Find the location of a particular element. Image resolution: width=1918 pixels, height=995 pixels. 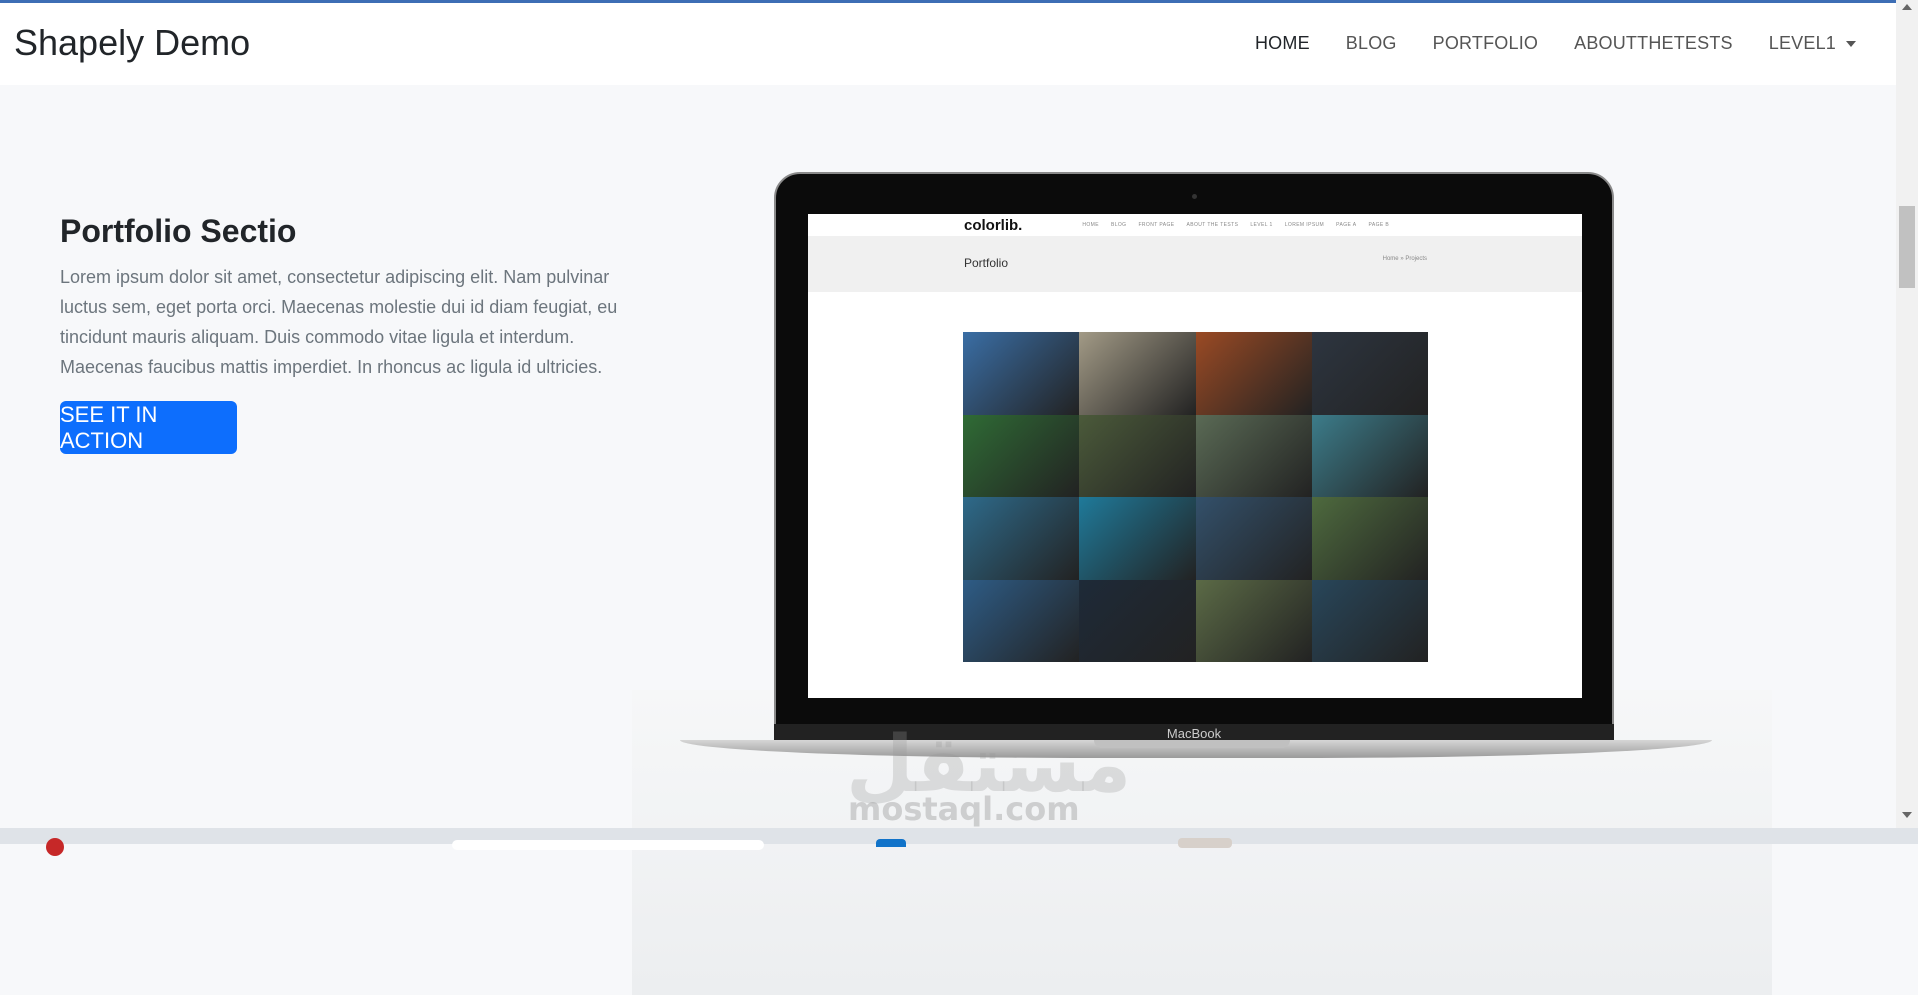

scrollbar-thumb is located at coordinates (1907, 247).